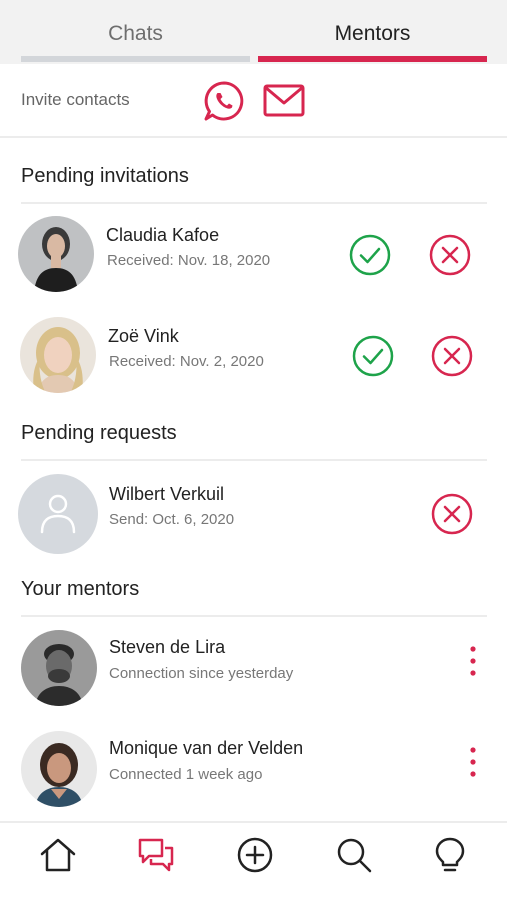  I want to click on cancel-wilbert-request-button, so click(452, 514).